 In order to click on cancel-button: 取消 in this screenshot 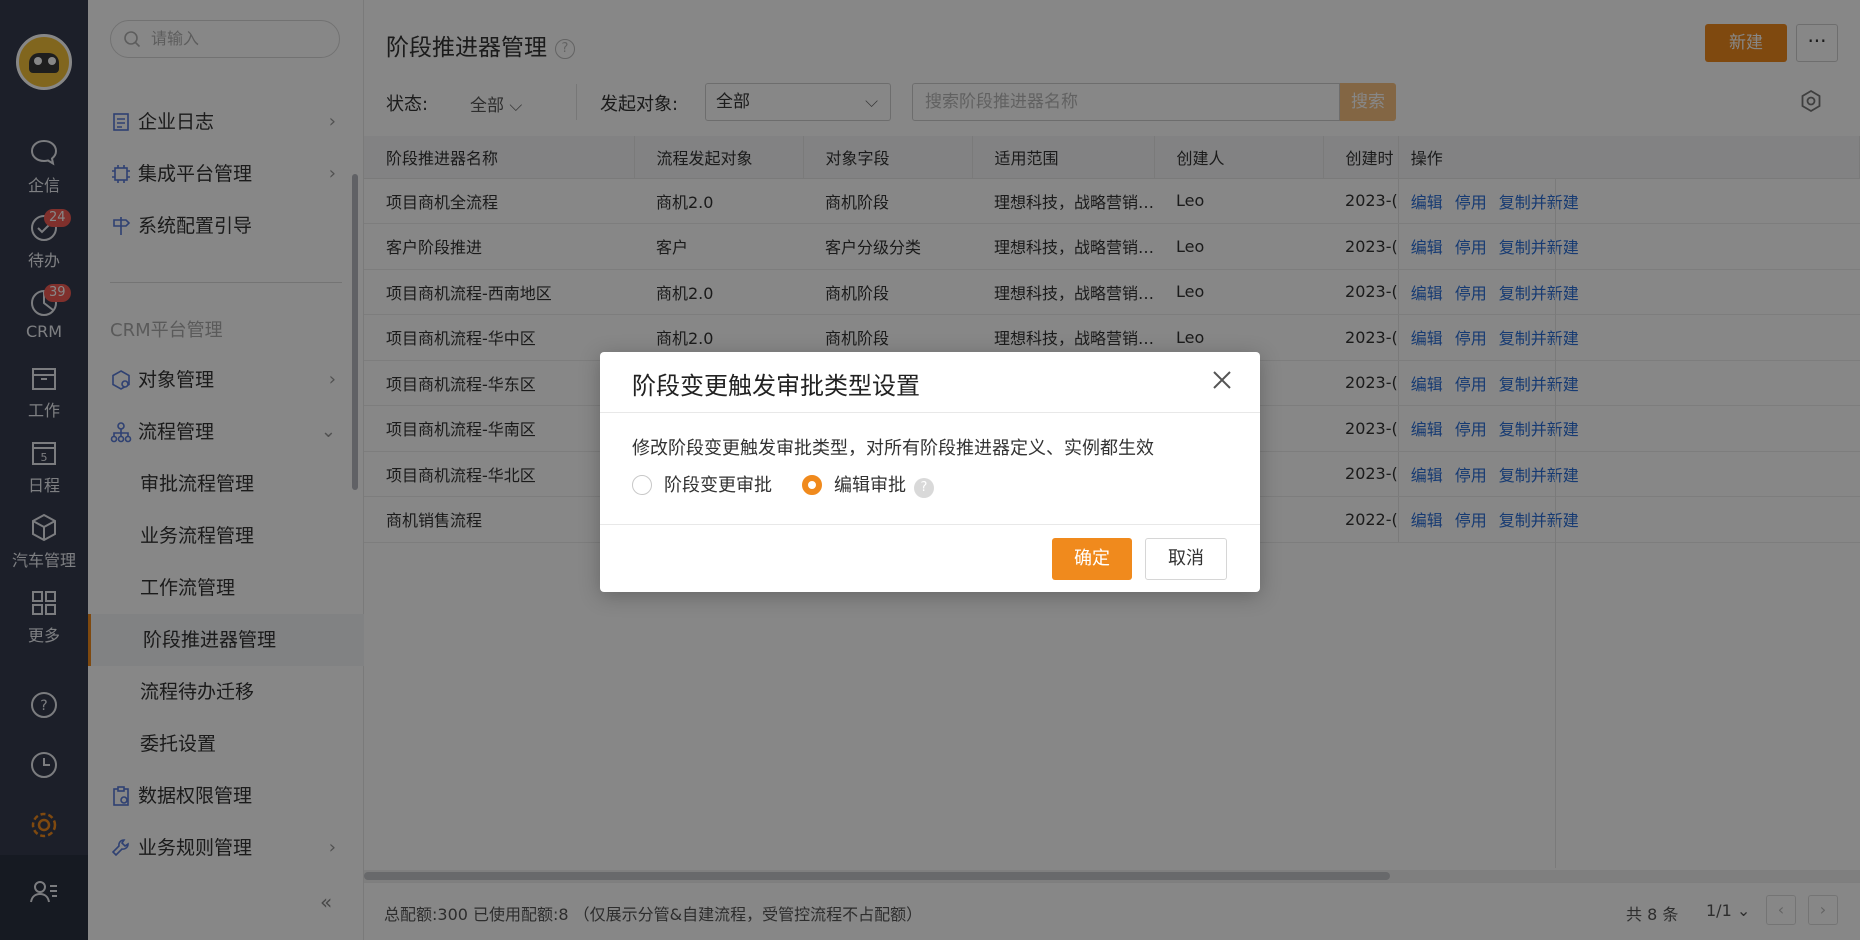, I will do `click(1186, 559)`.